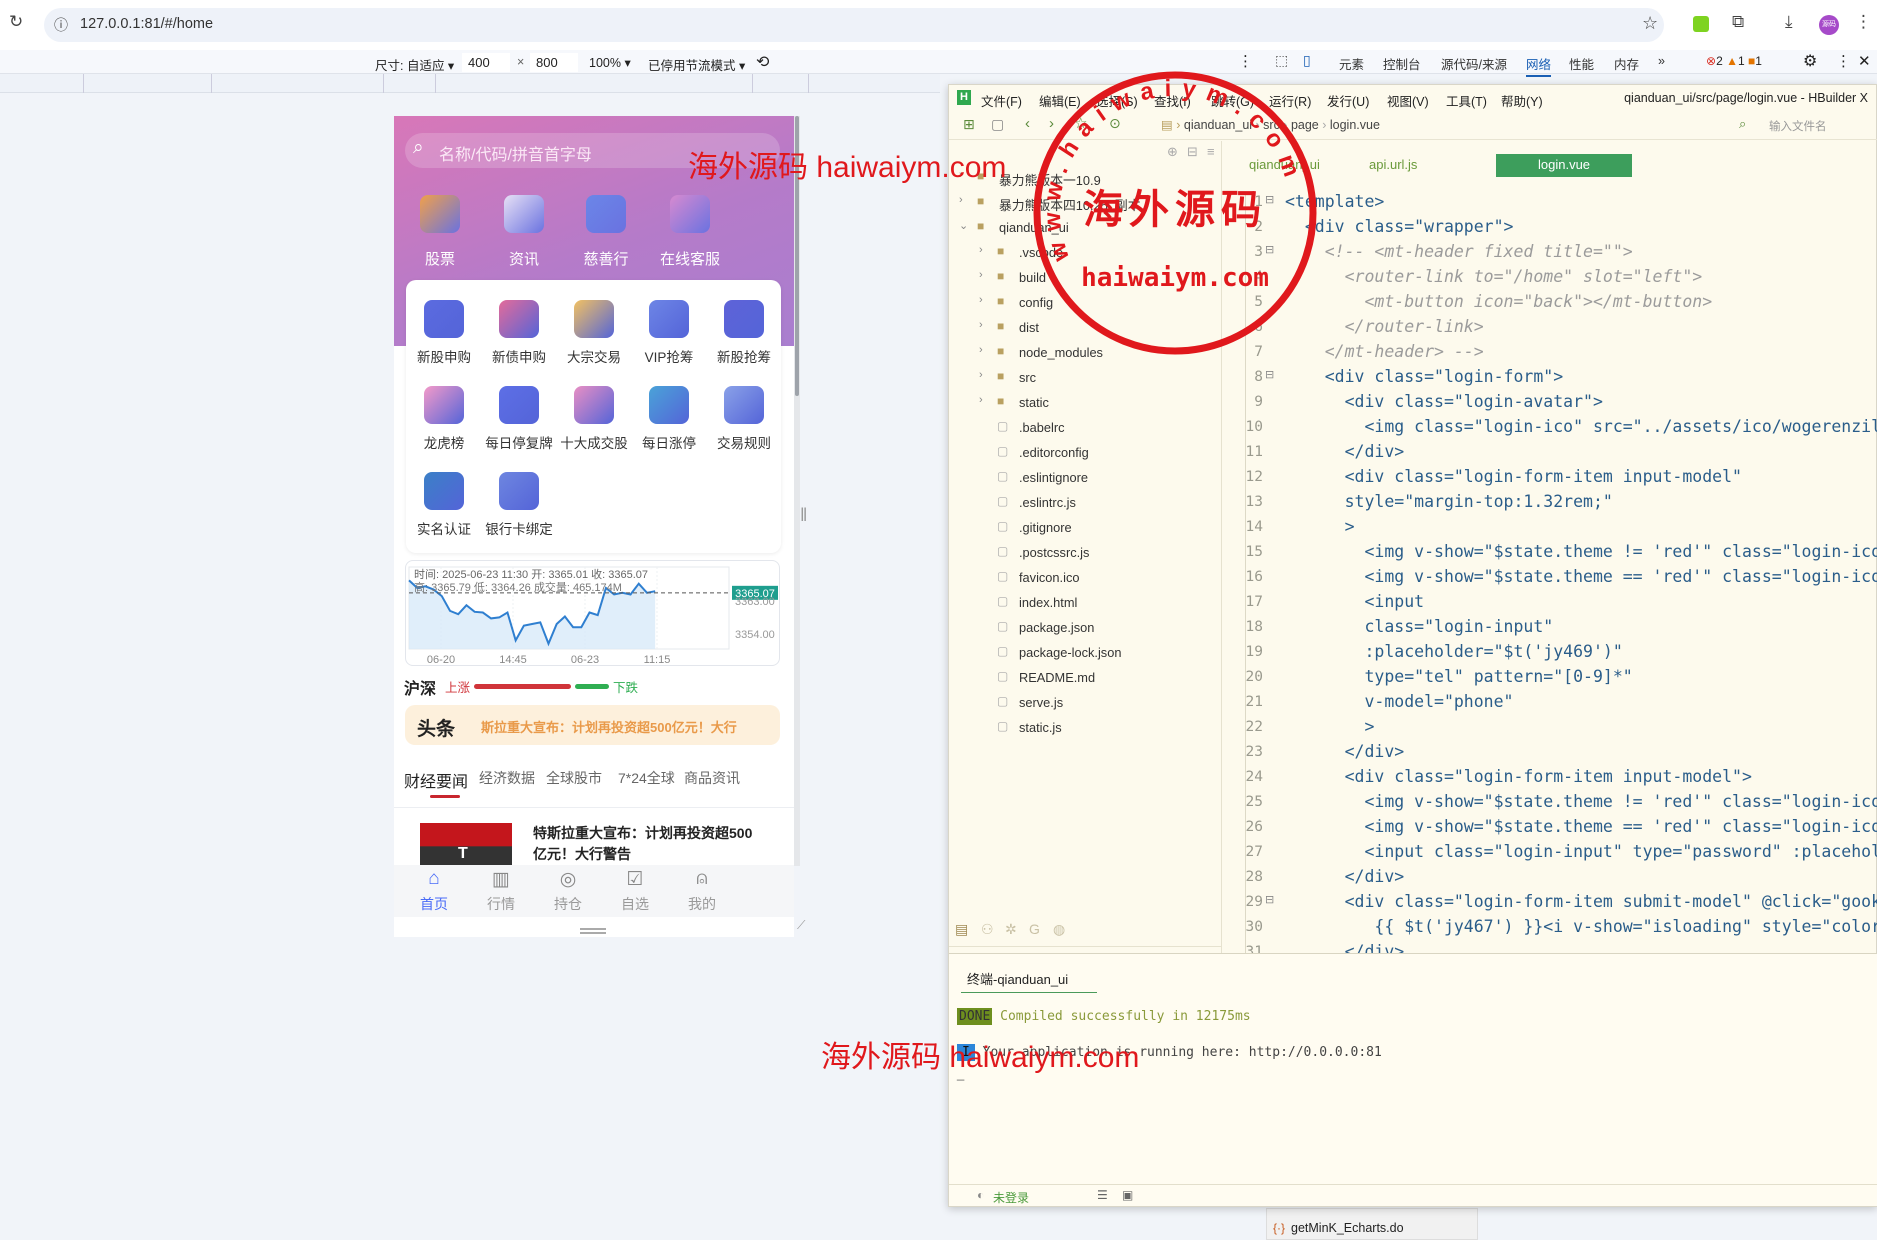  What do you see at coordinates (574, 778) in the screenshot?
I see `news-tab: 全球股市` at bounding box center [574, 778].